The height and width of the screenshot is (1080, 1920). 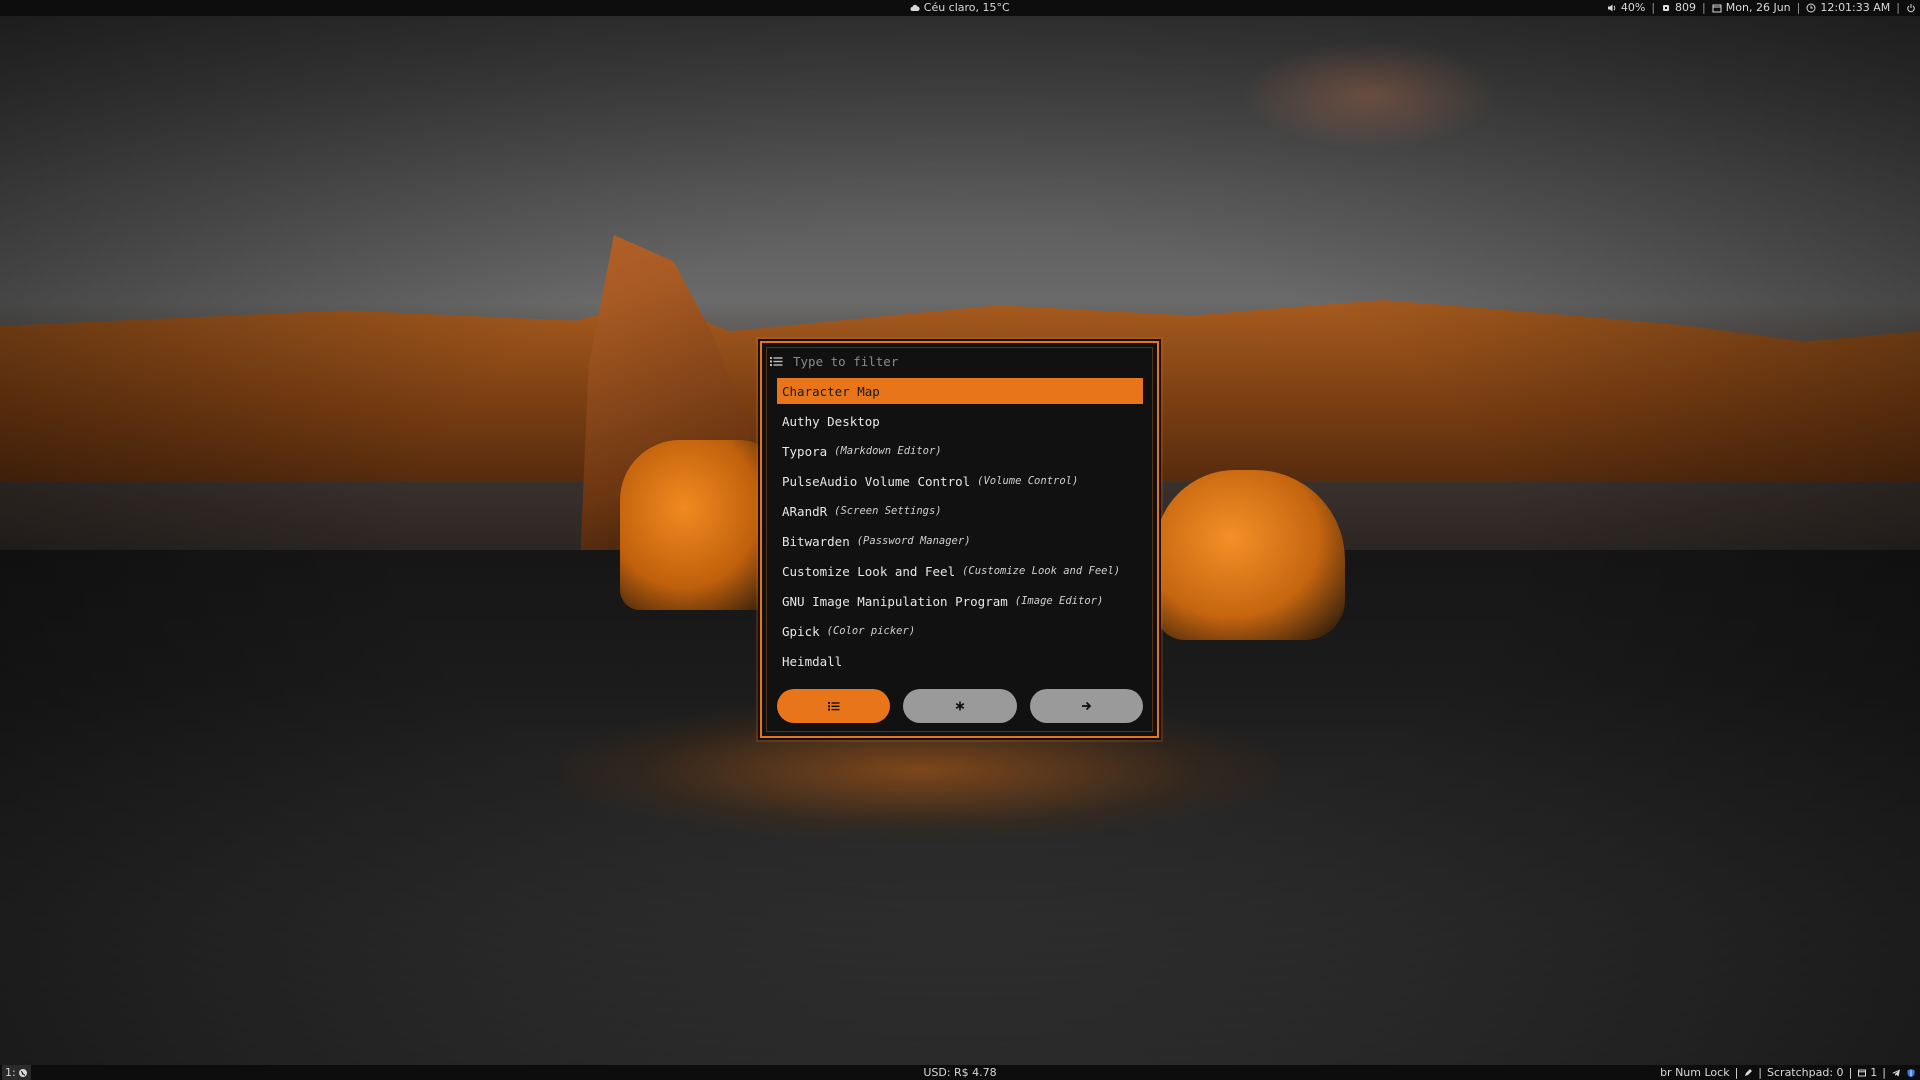 I want to click on app-name: Bitwarden, so click(x=816, y=541).